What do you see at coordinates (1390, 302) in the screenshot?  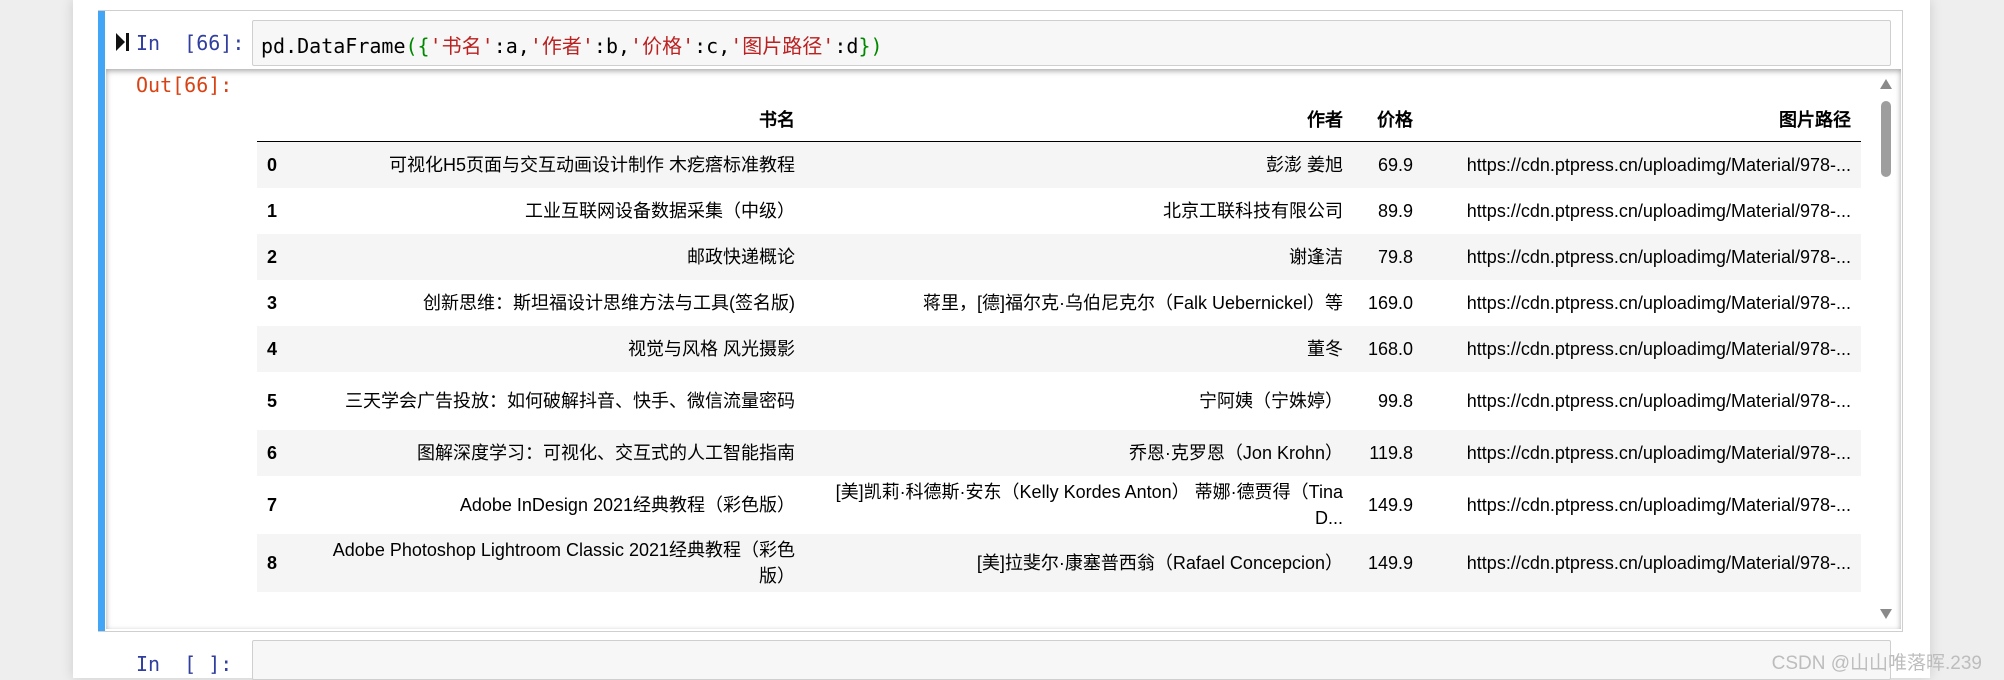 I see `cell-price: 169.0` at bounding box center [1390, 302].